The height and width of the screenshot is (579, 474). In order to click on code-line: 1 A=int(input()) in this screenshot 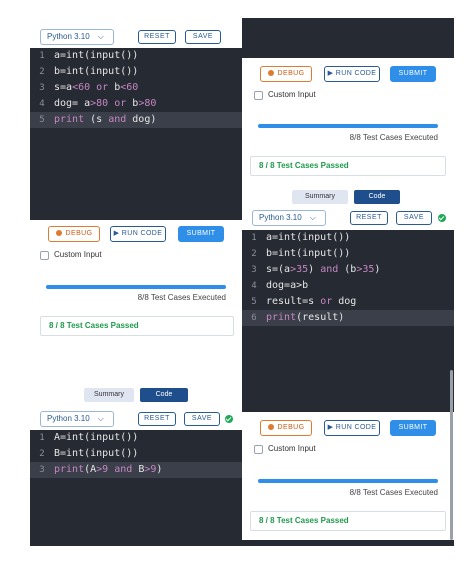, I will do `click(136, 438)`.